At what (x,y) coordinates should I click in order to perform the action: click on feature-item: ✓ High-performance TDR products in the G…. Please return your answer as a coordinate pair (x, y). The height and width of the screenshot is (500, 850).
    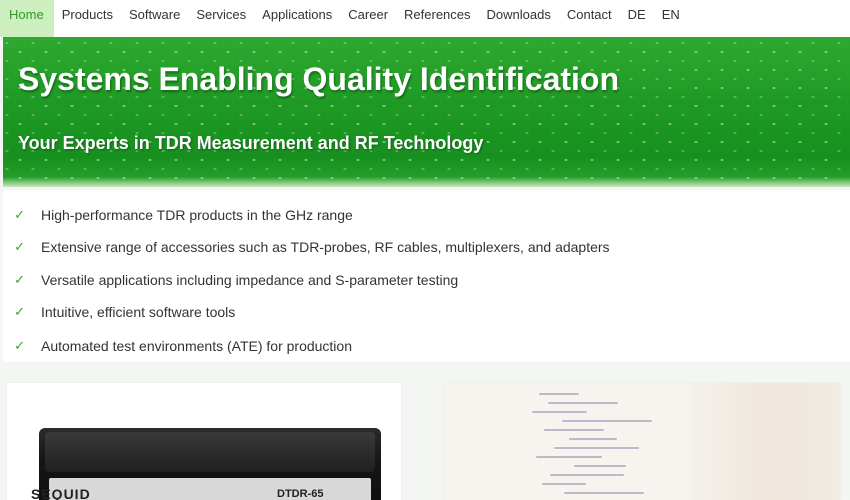
    Looking at the image, I should click on (178, 215).